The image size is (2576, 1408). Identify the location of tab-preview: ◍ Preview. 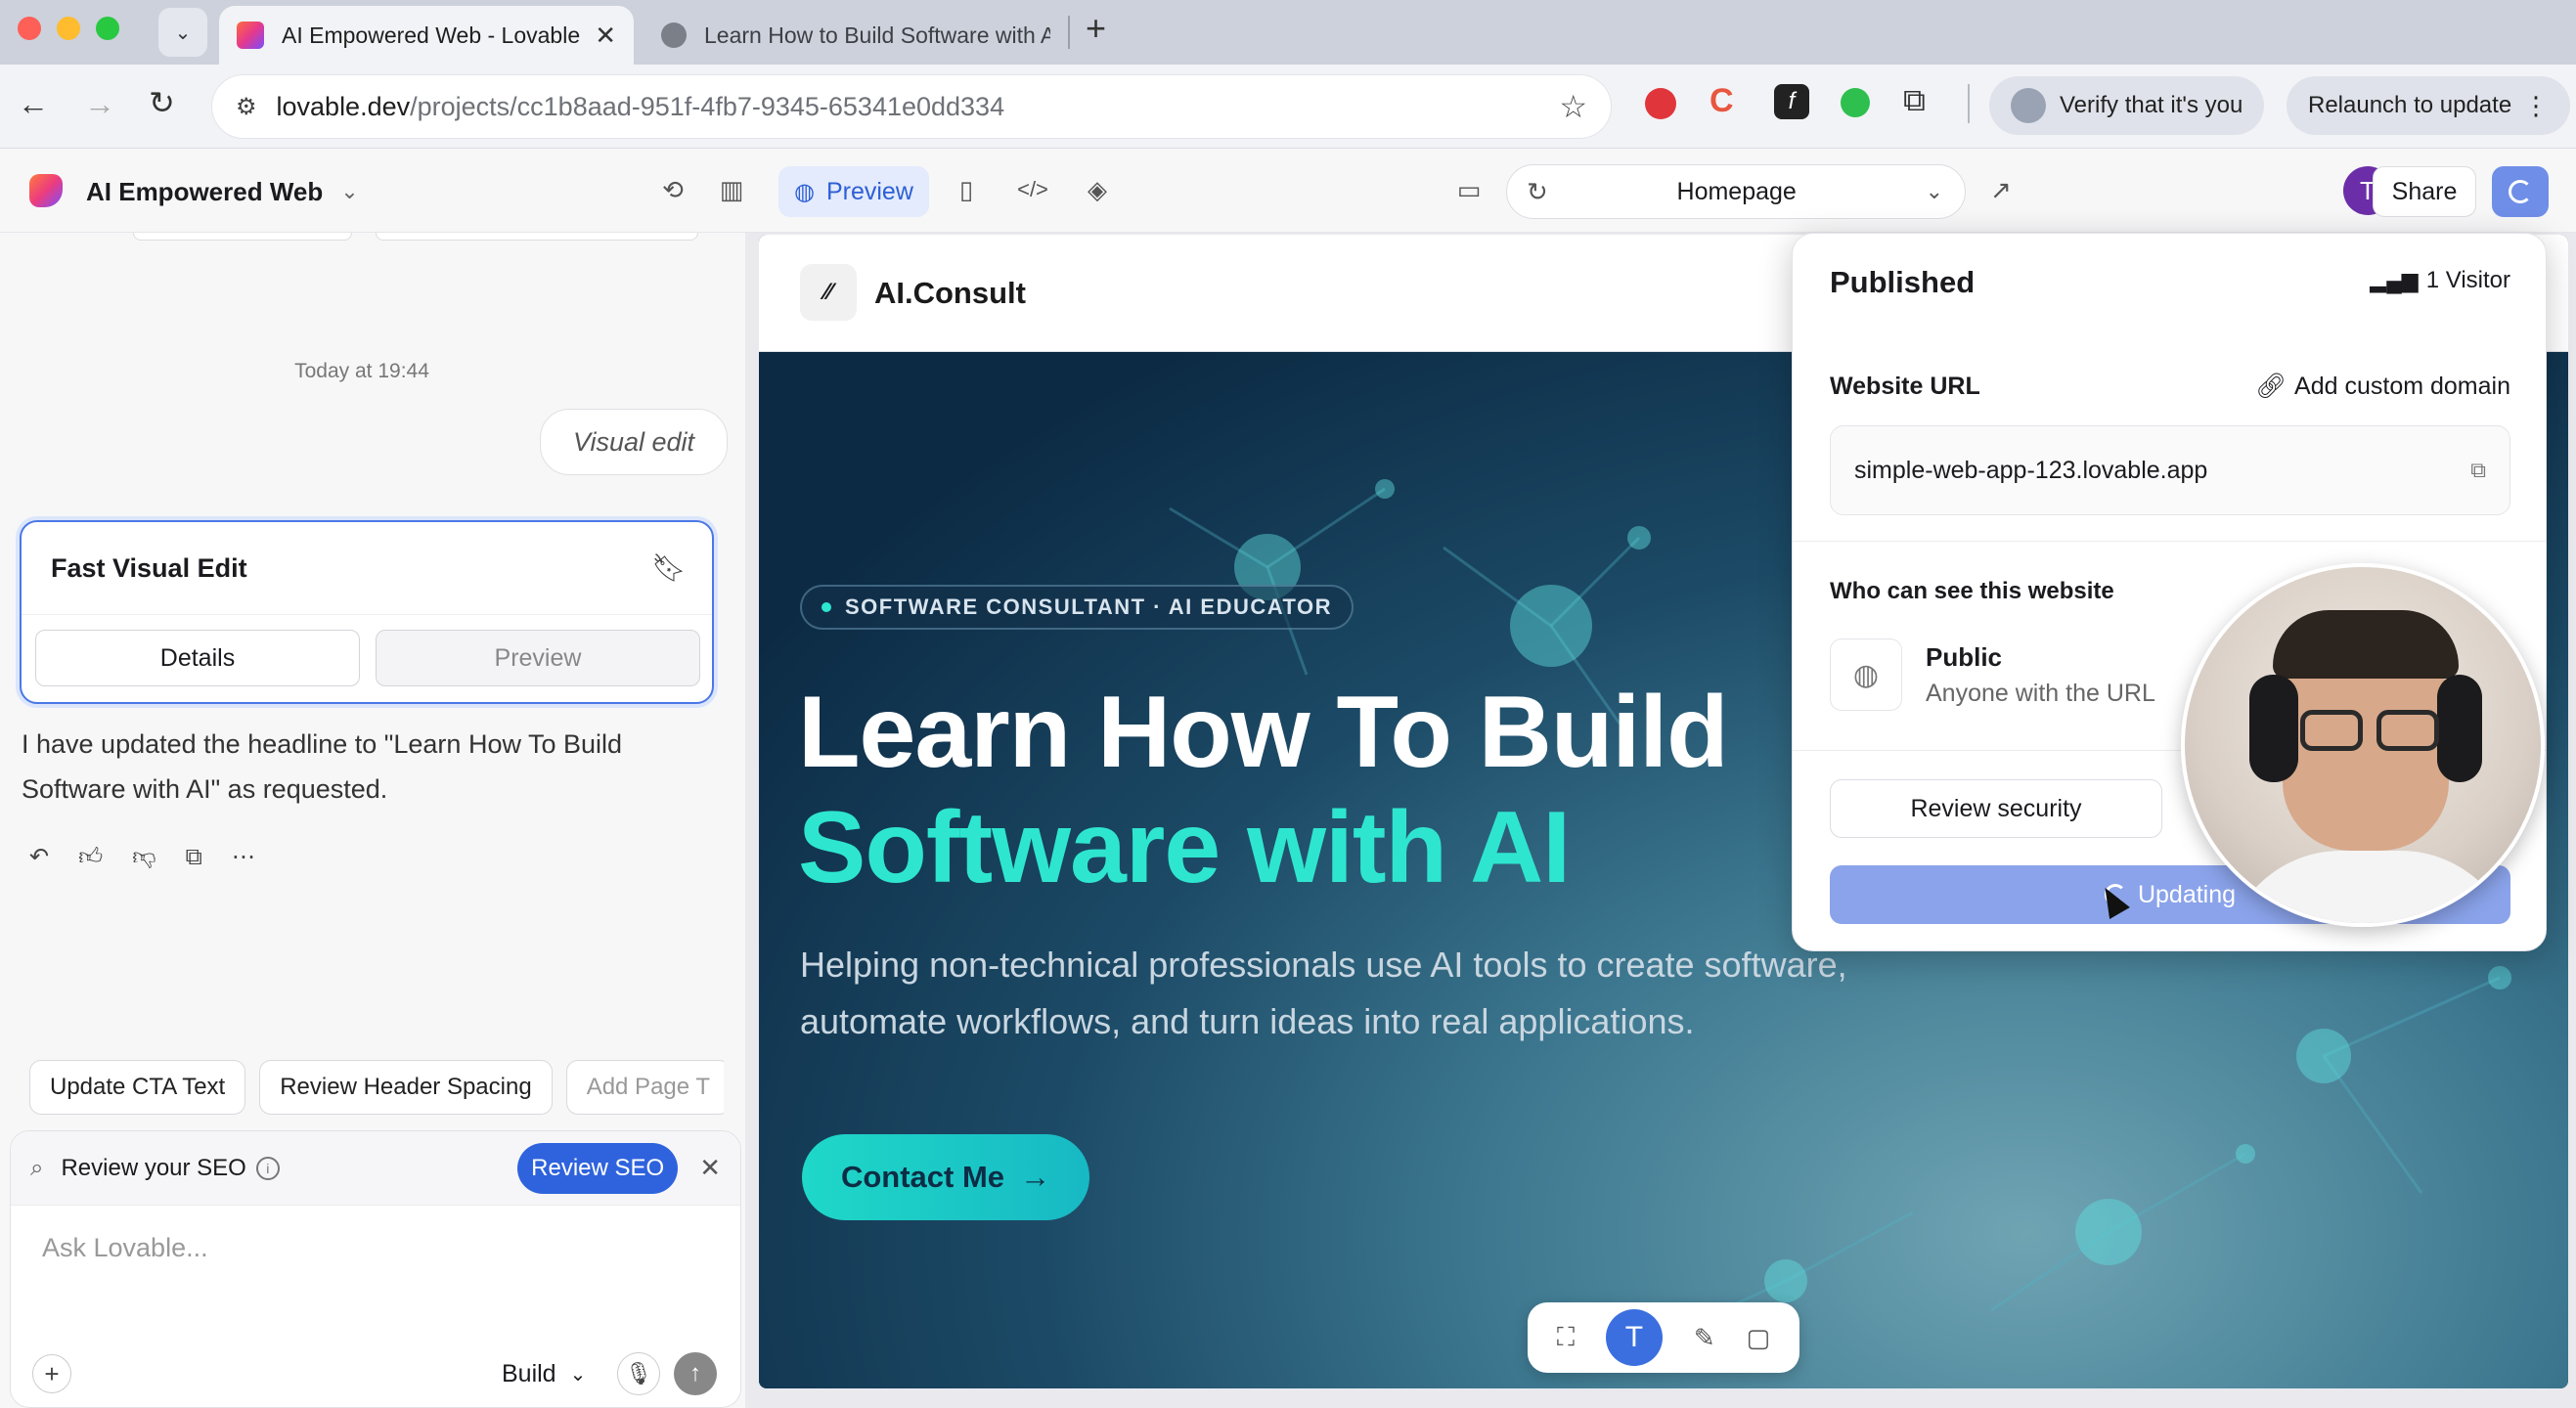
(853, 191).